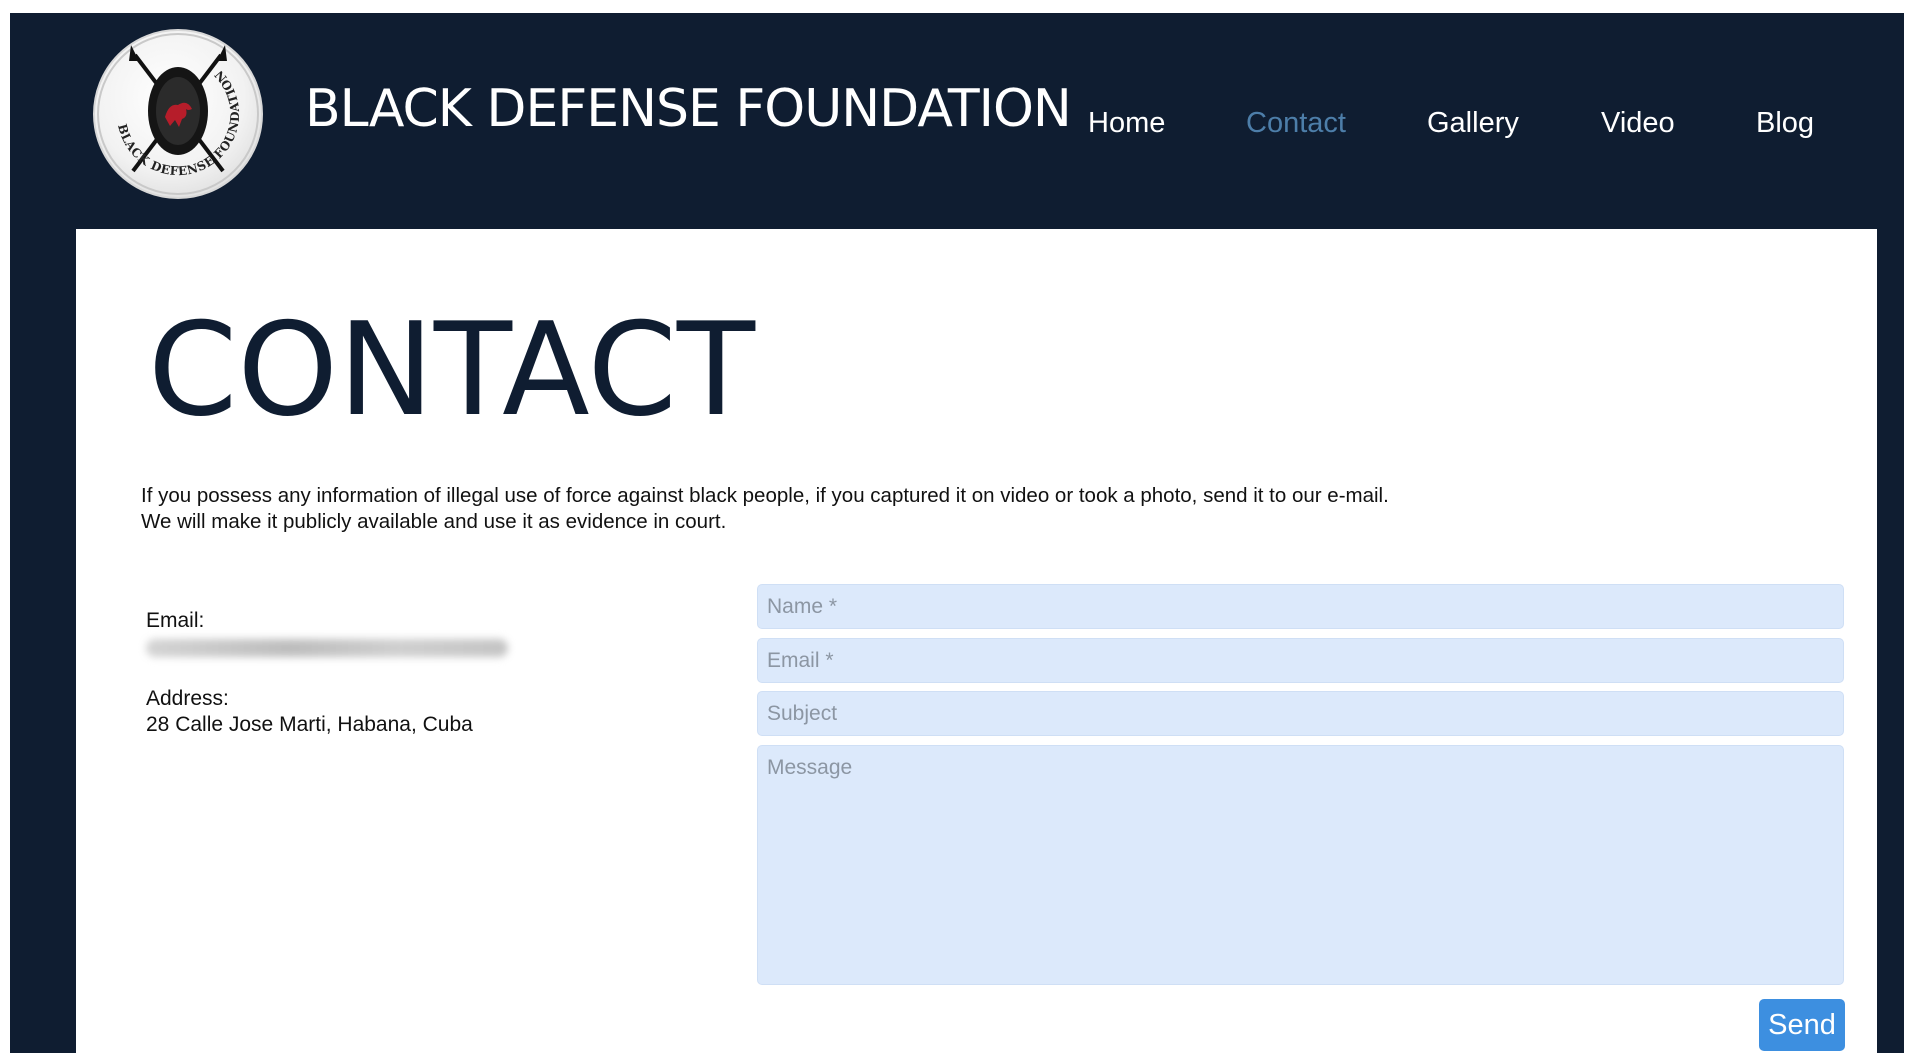 Image resolution: width=1910 pixels, height=1053 pixels. What do you see at coordinates (1300, 865) in the screenshot?
I see `message-textarea` at bounding box center [1300, 865].